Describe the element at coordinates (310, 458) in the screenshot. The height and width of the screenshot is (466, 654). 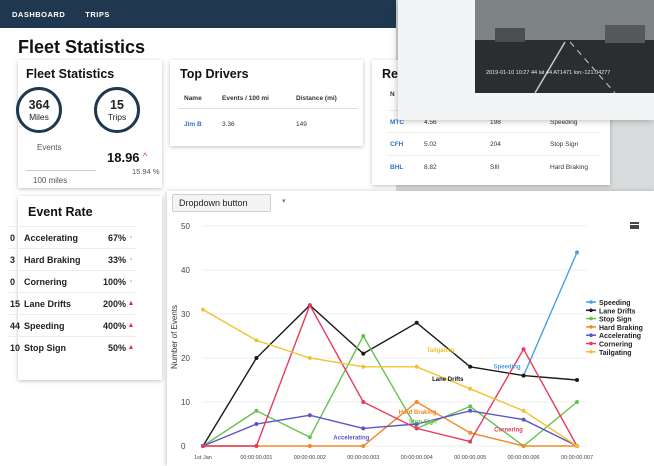
I see `x-tick-label: 00:00:00.002` at that location.